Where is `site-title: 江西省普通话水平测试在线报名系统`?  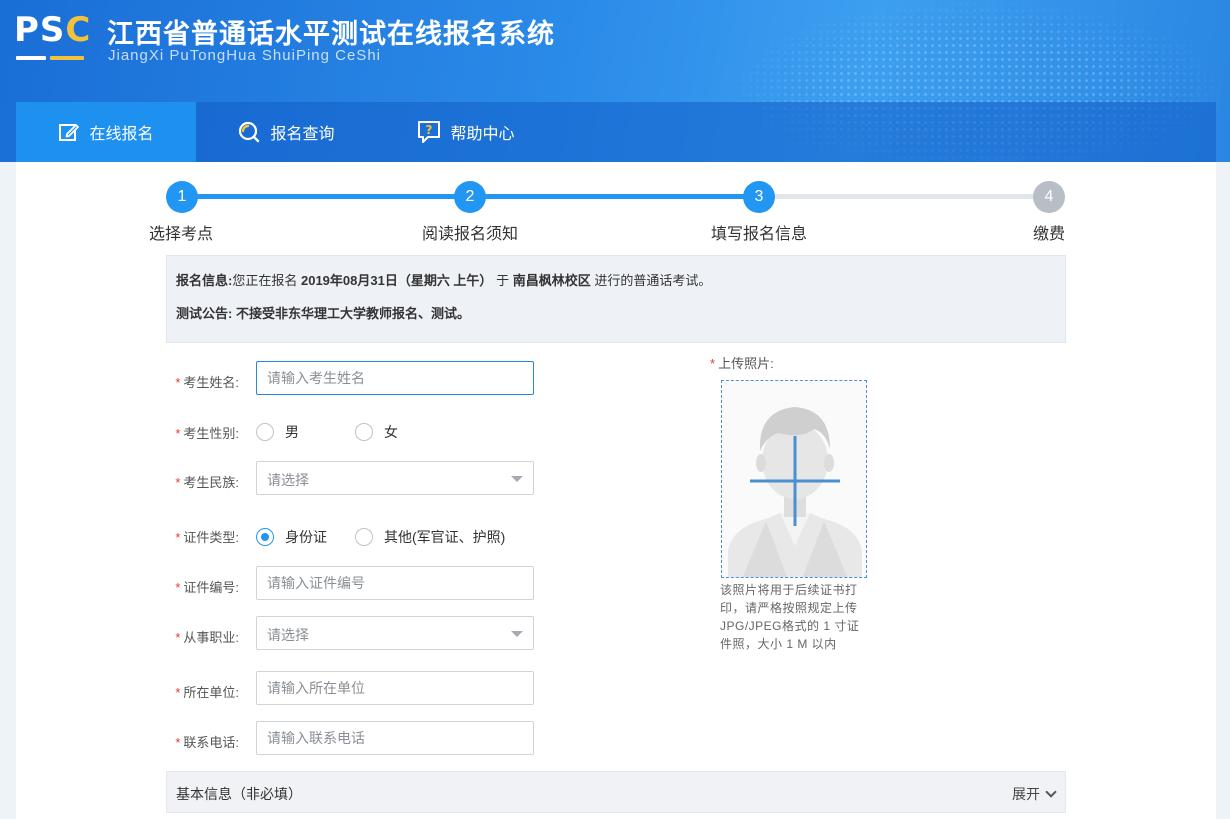
site-title: 江西省普通话水平测试在线报名系统 is located at coordinates (331, 34).